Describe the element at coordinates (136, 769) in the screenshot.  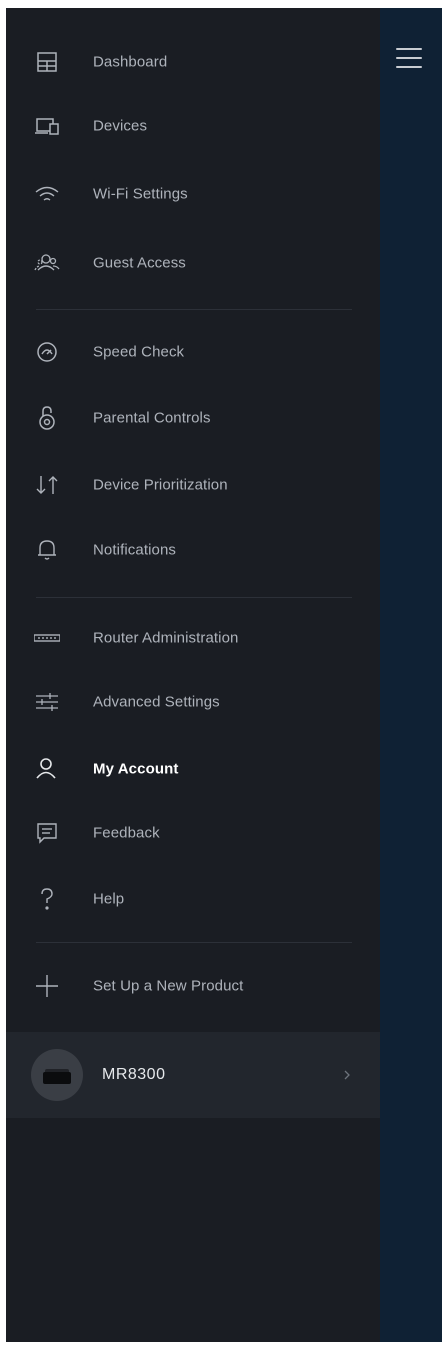
I see `menu-item-label: My Account` at that location.